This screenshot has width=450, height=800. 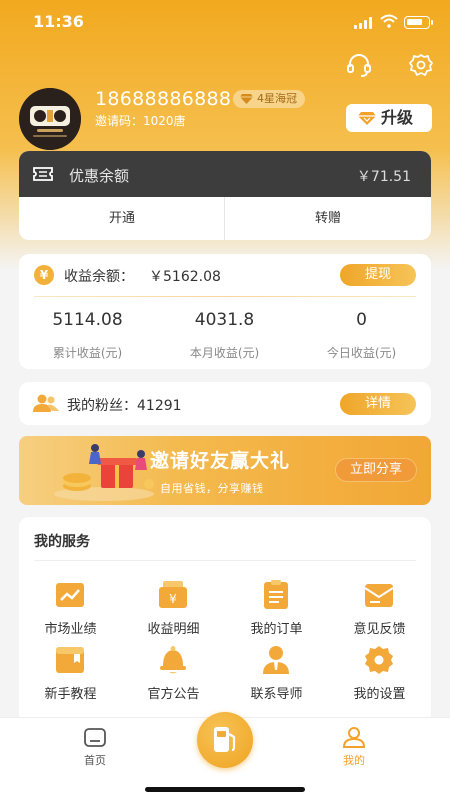 I want to click on service-tutorial: 新手教程, so click(x=70, y=675).